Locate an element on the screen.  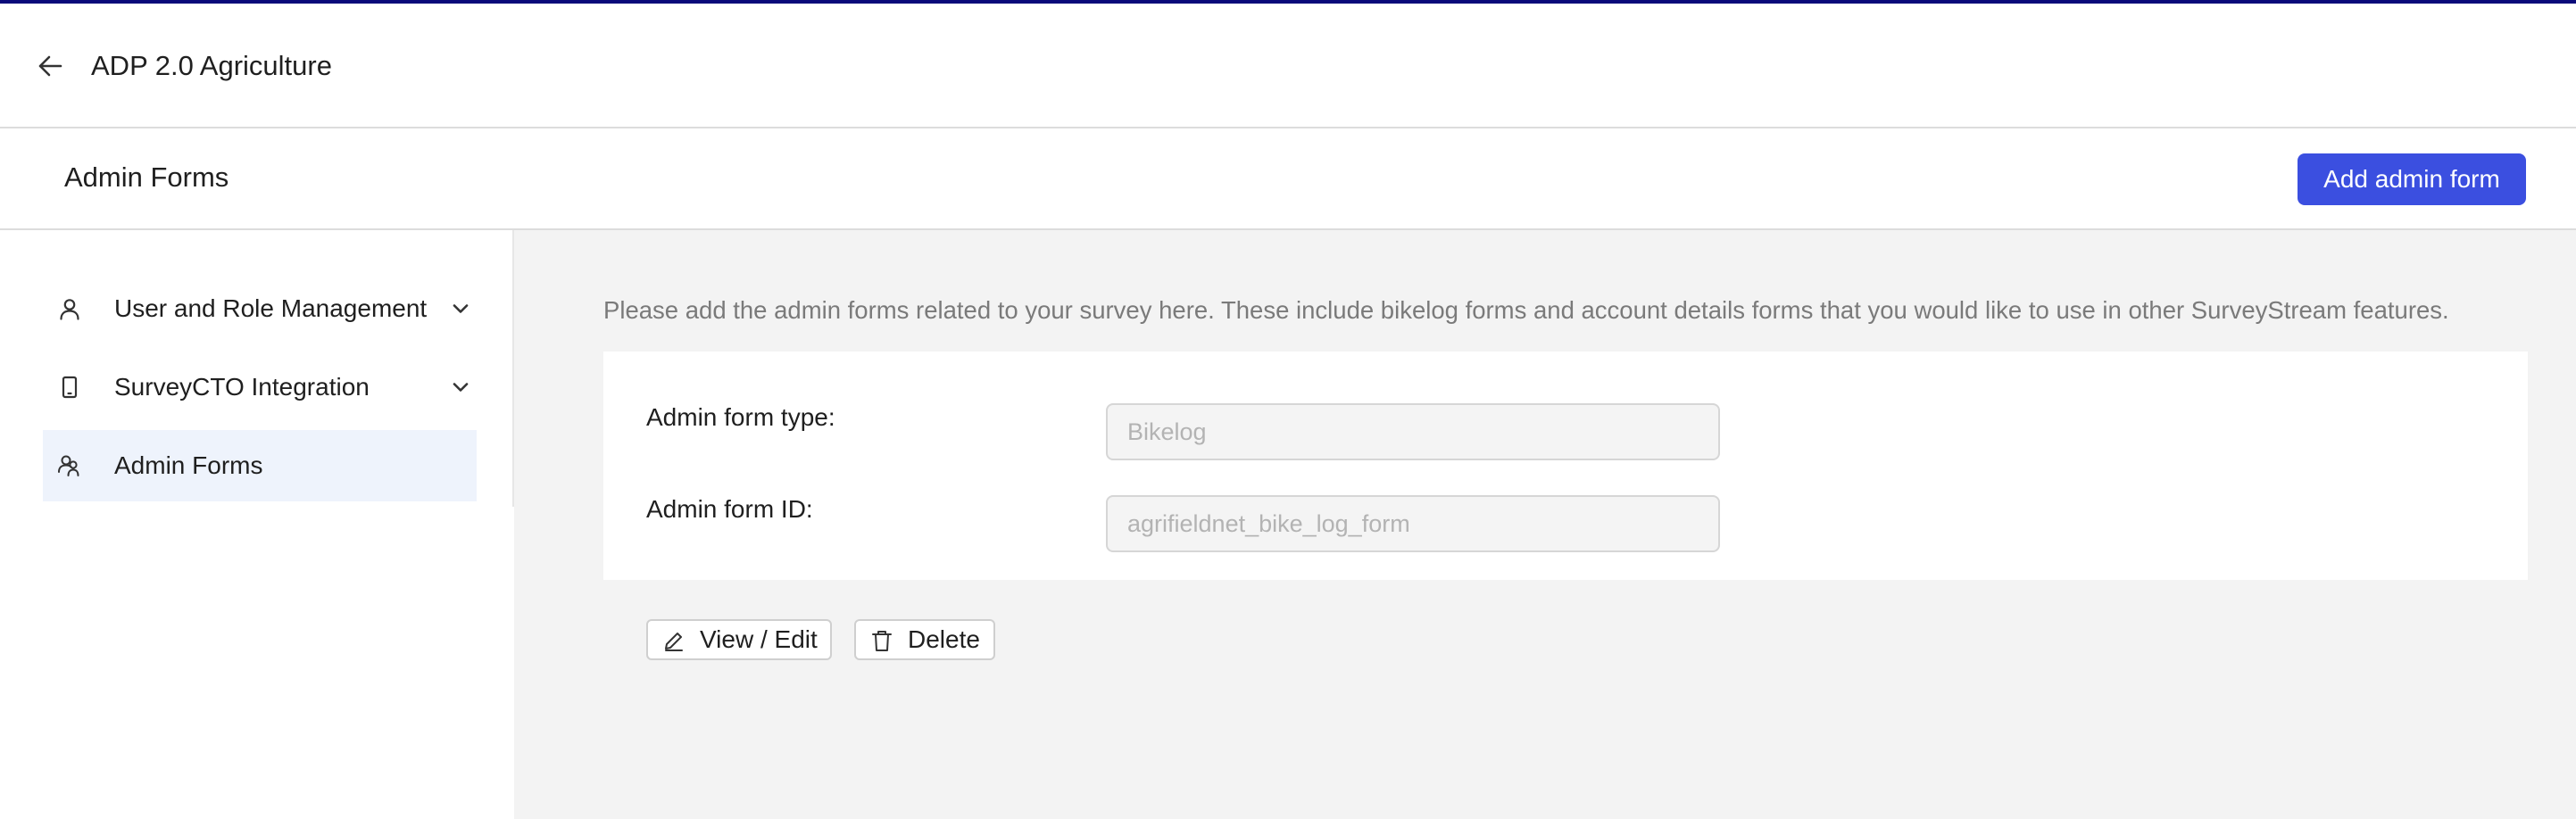
arrow-left-icon is located at coordinates (50, 66).